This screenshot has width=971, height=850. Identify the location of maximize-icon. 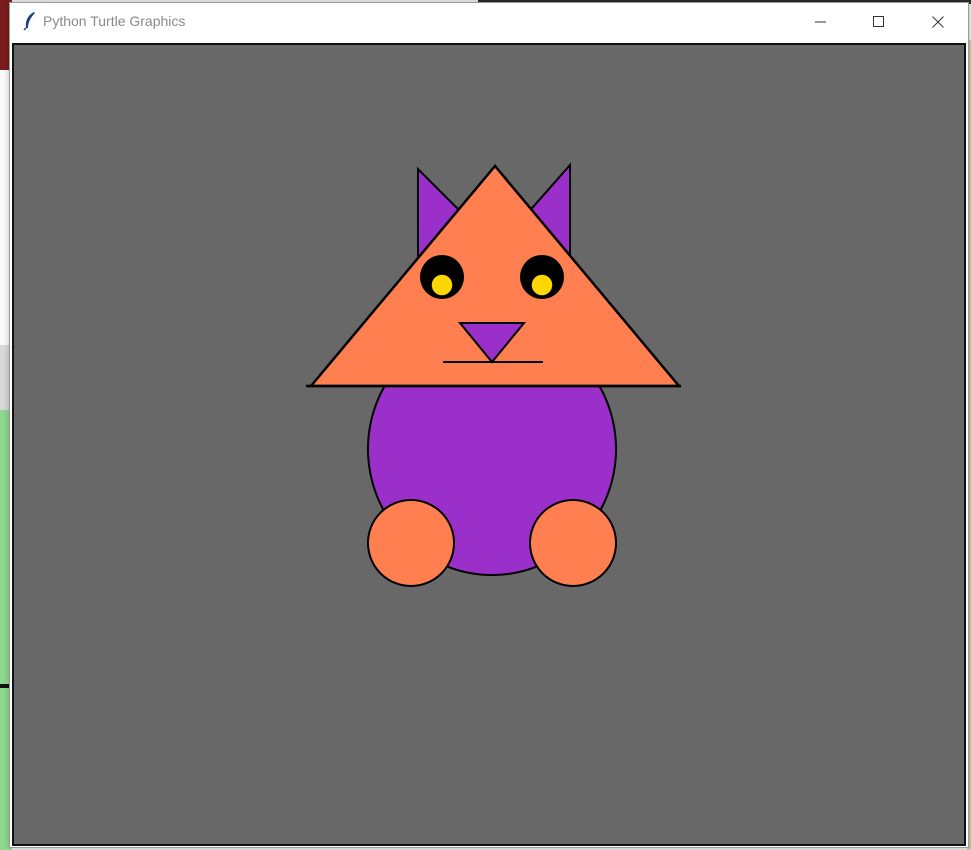
(878, 21).